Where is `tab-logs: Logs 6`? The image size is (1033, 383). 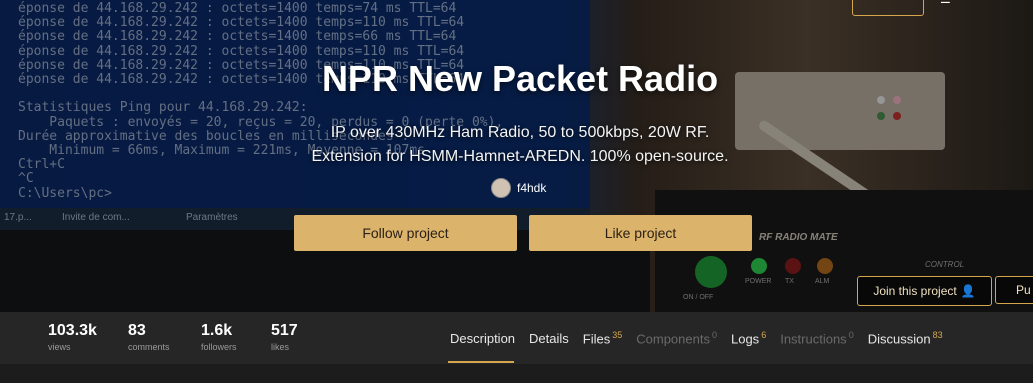 tab-logs: Logs 6 is located at coordinates (748, 338).